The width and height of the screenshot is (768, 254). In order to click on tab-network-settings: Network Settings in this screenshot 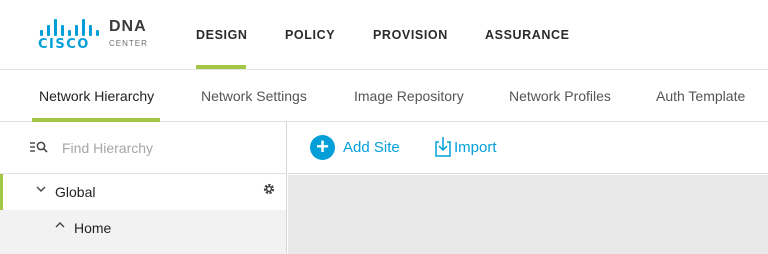, I will do `click(254, 96)`.